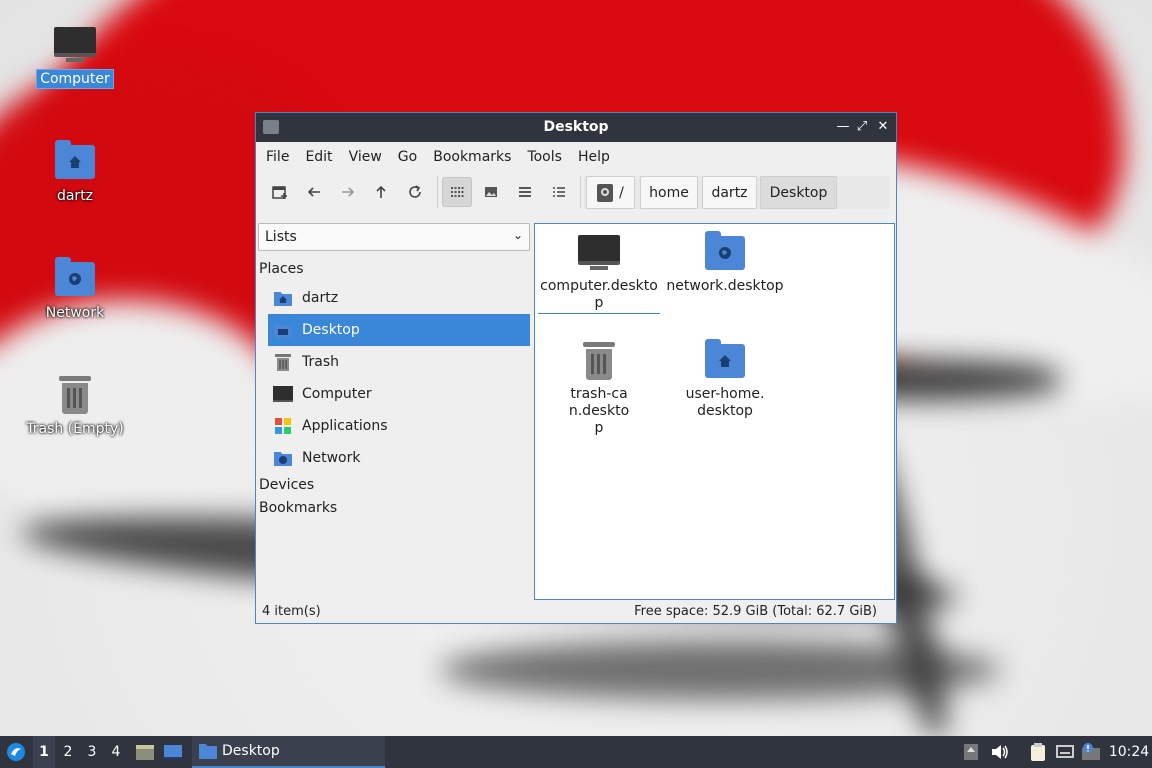  Describe the element at coordinates (318, 157) in the screenshot. I see `menu-edit: Edit` at that location.